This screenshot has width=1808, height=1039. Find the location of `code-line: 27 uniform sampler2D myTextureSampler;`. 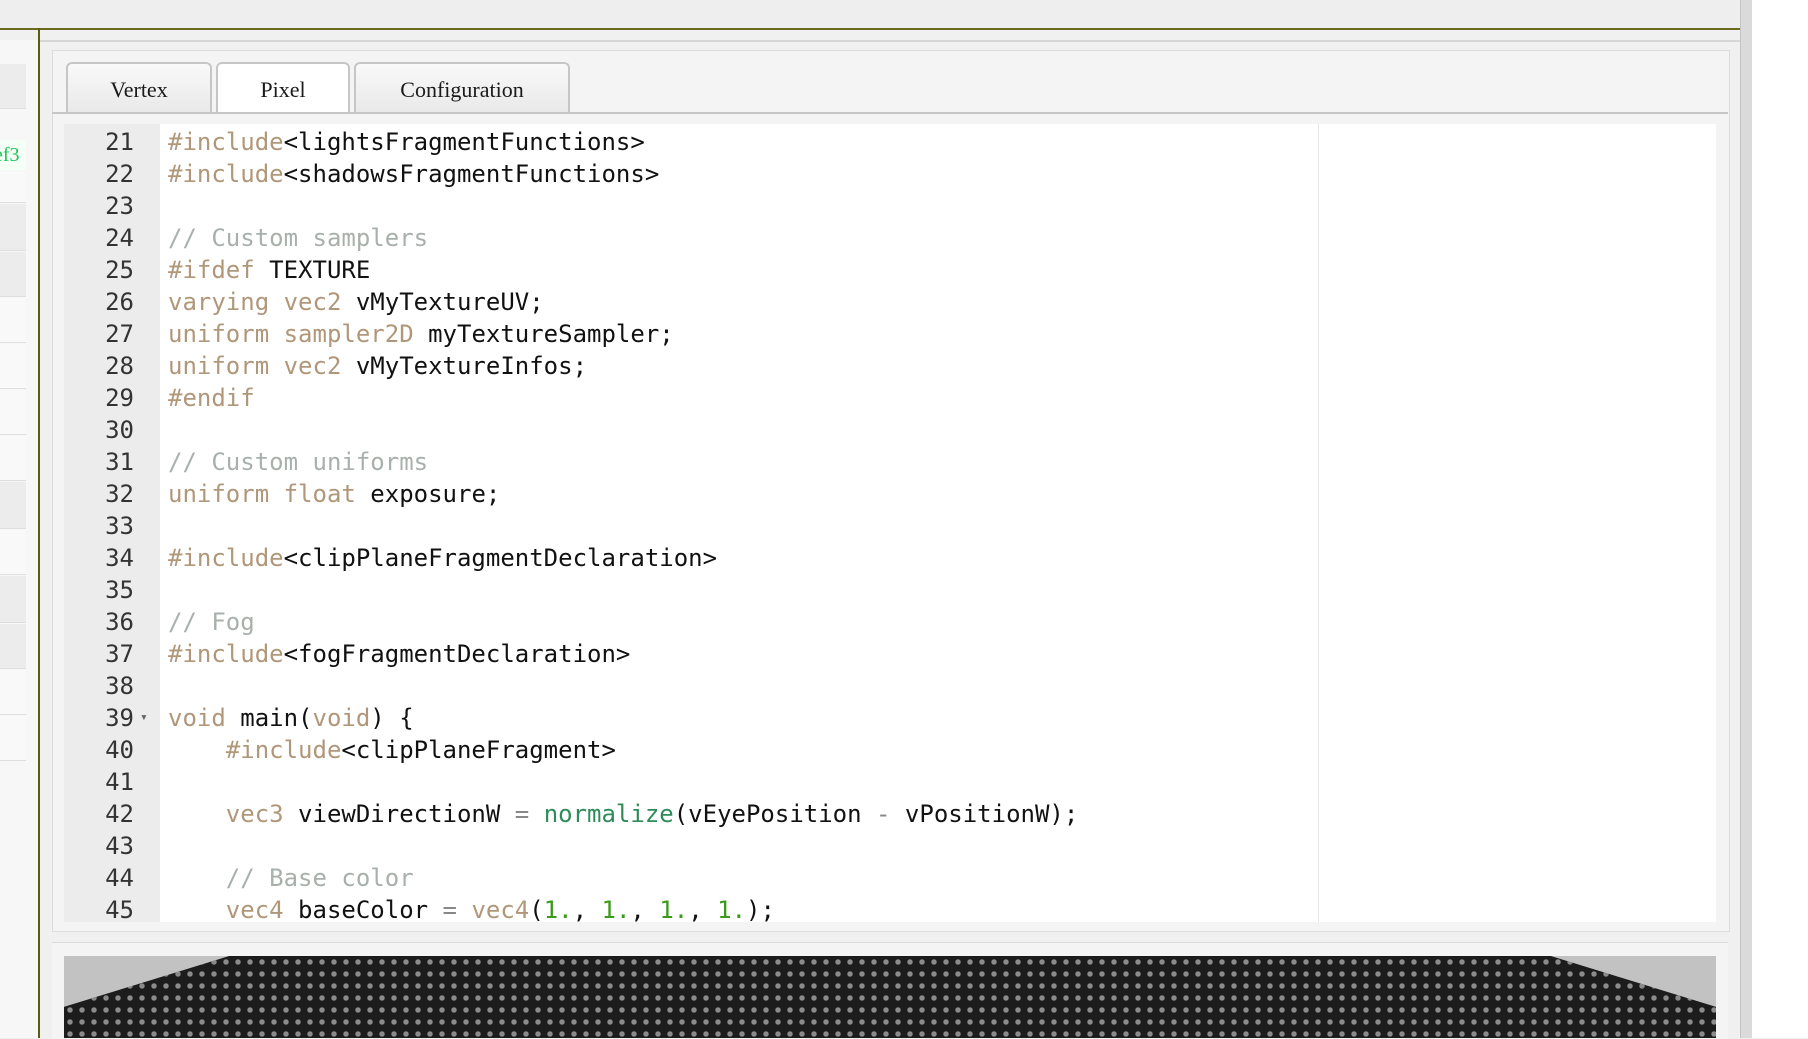

code-line: 27 uniform sampler2D myTextureSampler; is located at coordinates (884, 334).